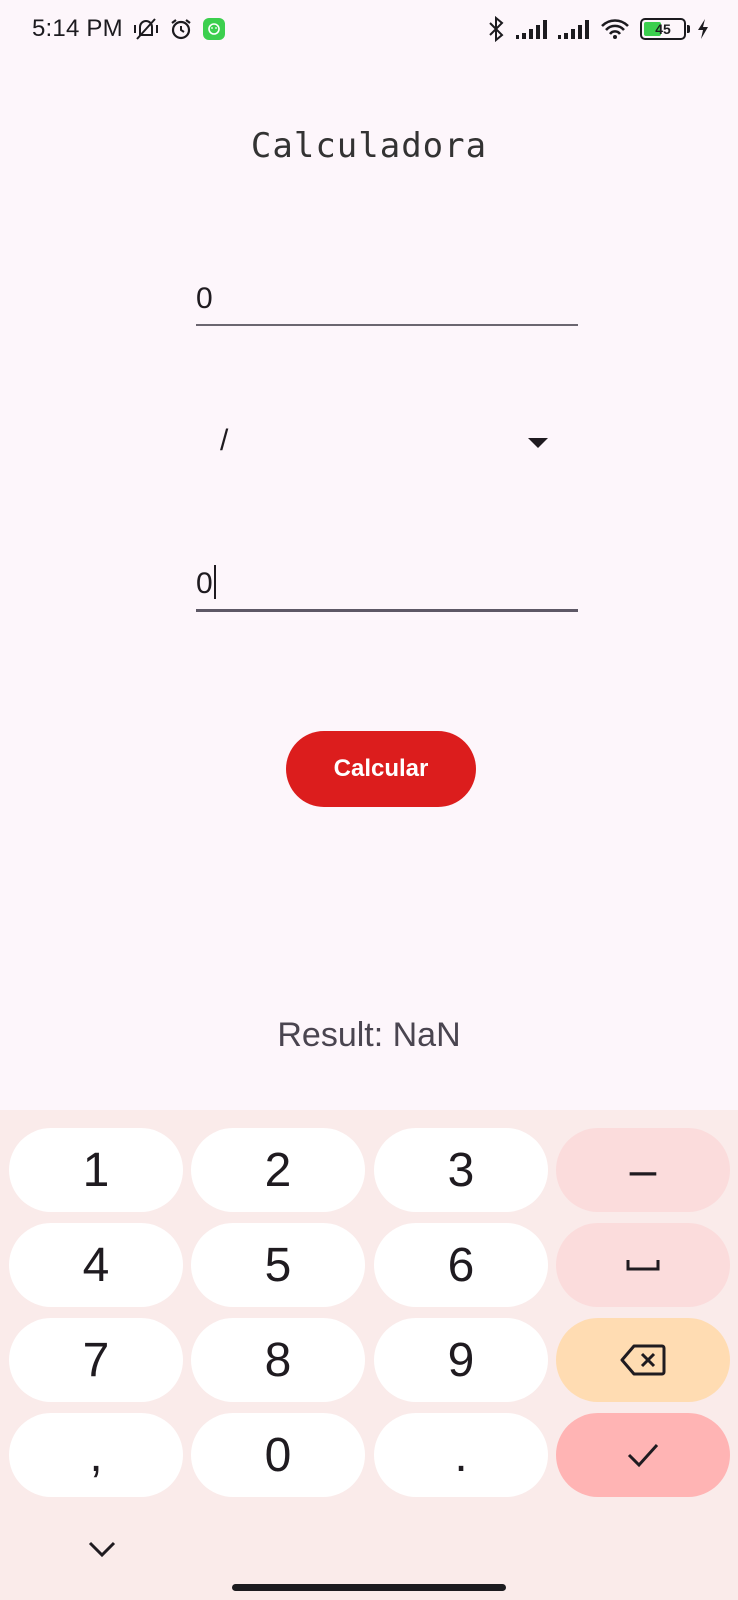 This screenshot has height=1600, width=738. What do you see at coordinates (615, 29) in the screenshot?
I see `wifi-icon` at bounding box center [615, 29].